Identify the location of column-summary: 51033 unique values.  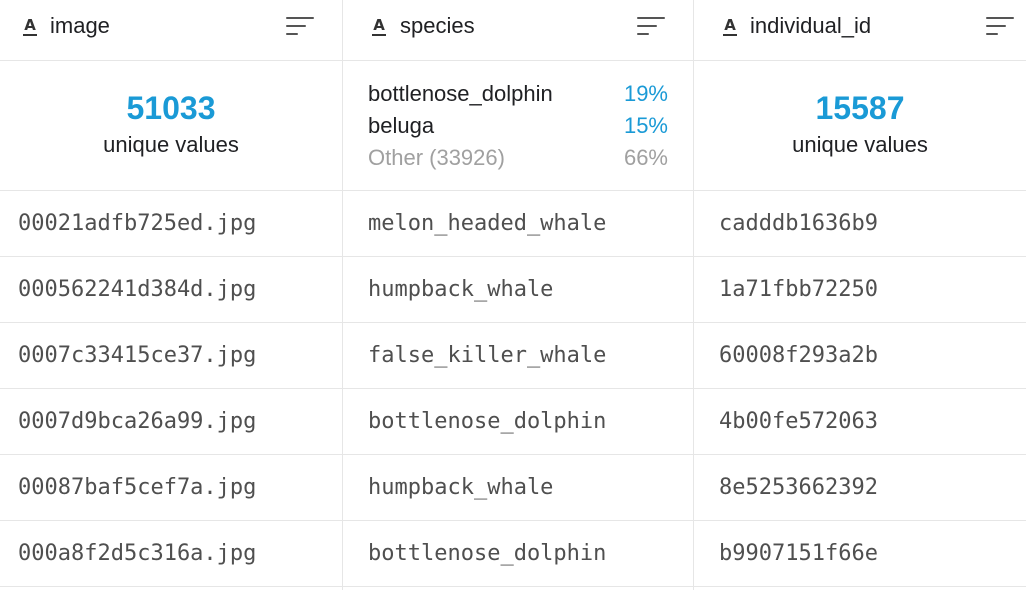
(171, 126).